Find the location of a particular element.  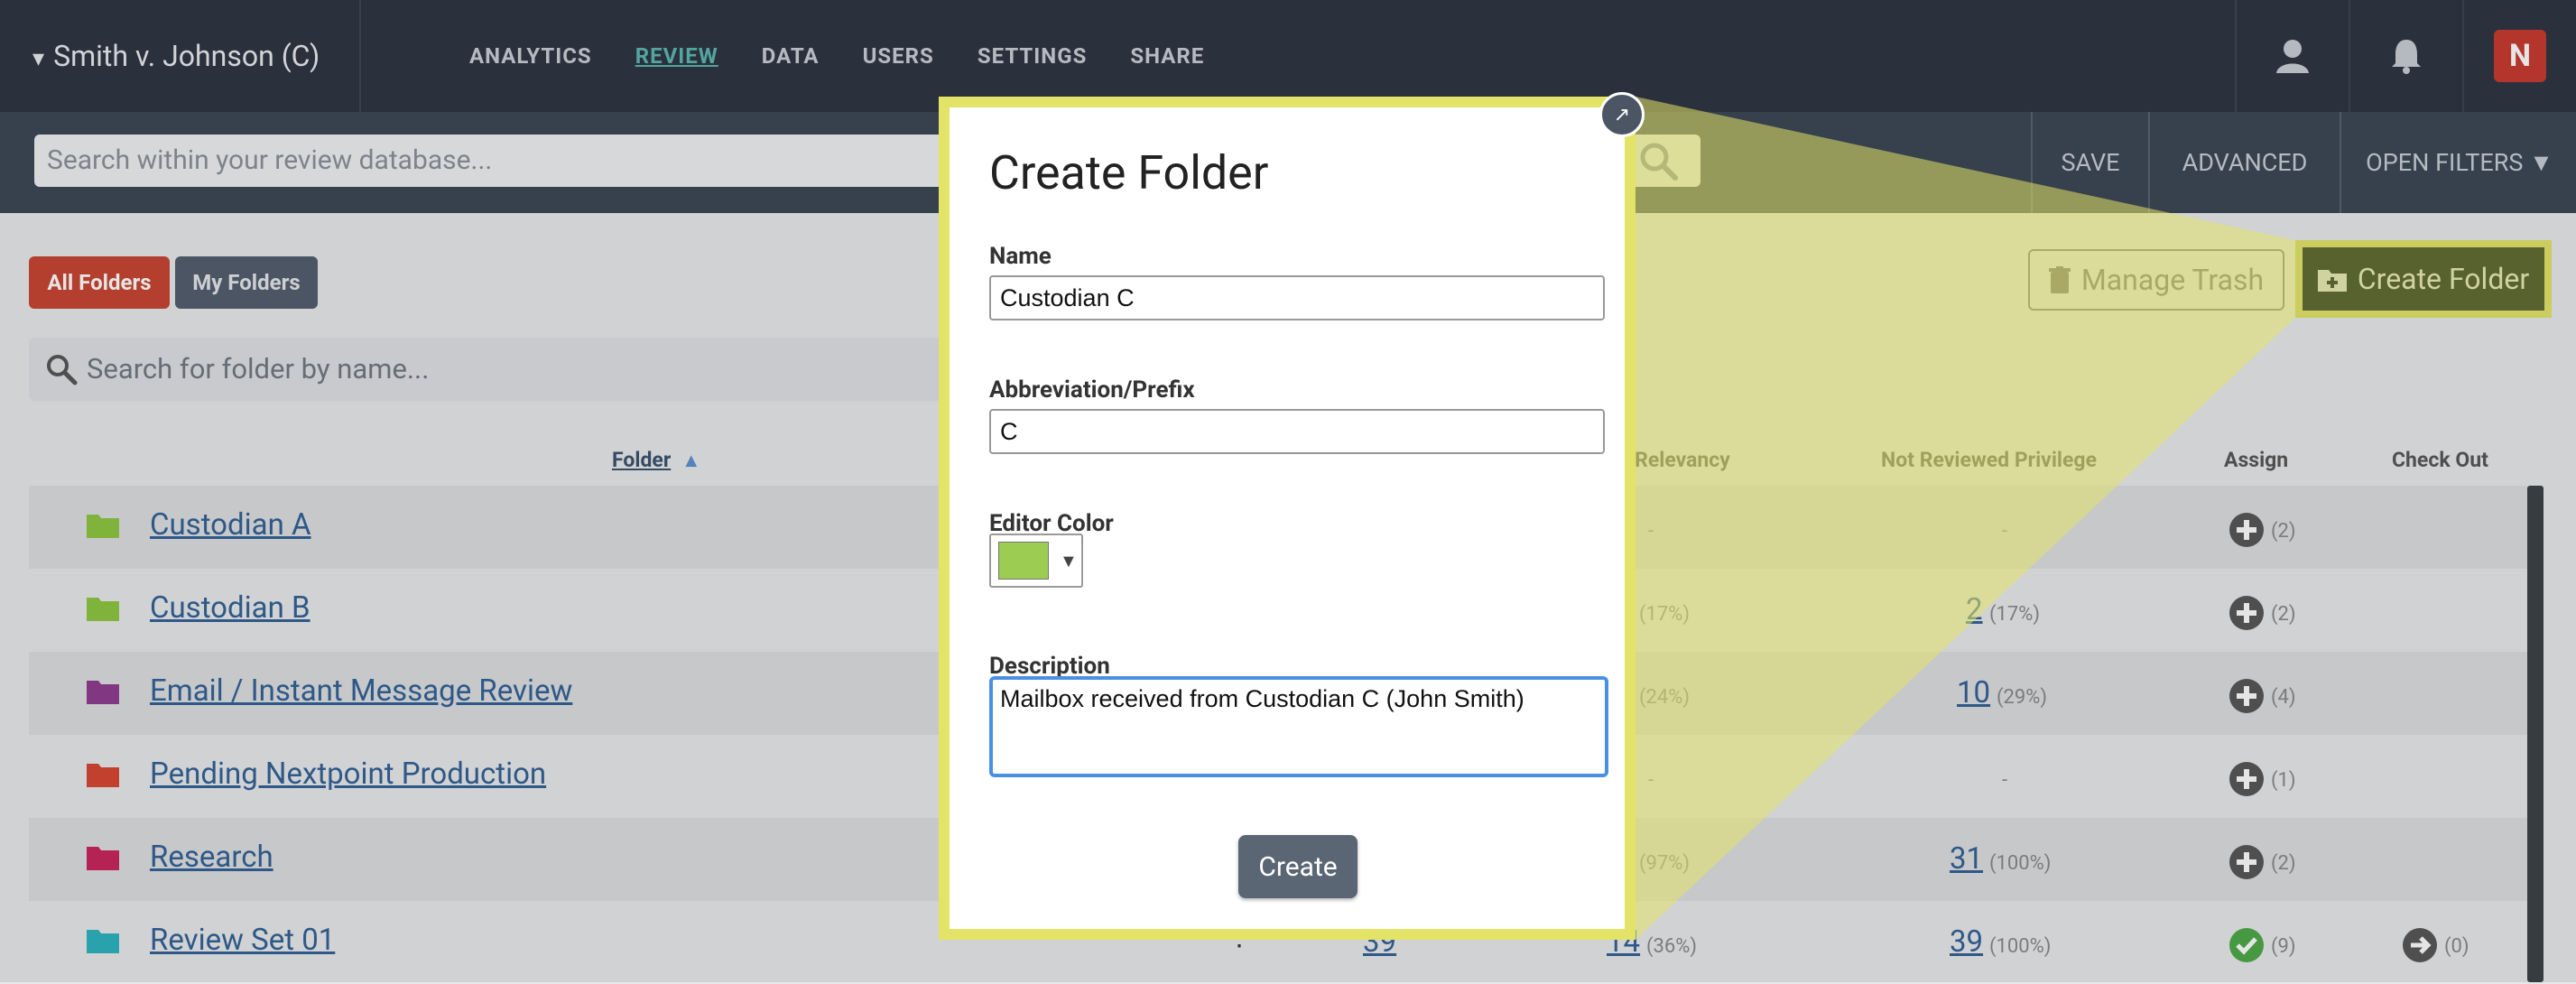

user-icon is located at coordinates (2292, 56).